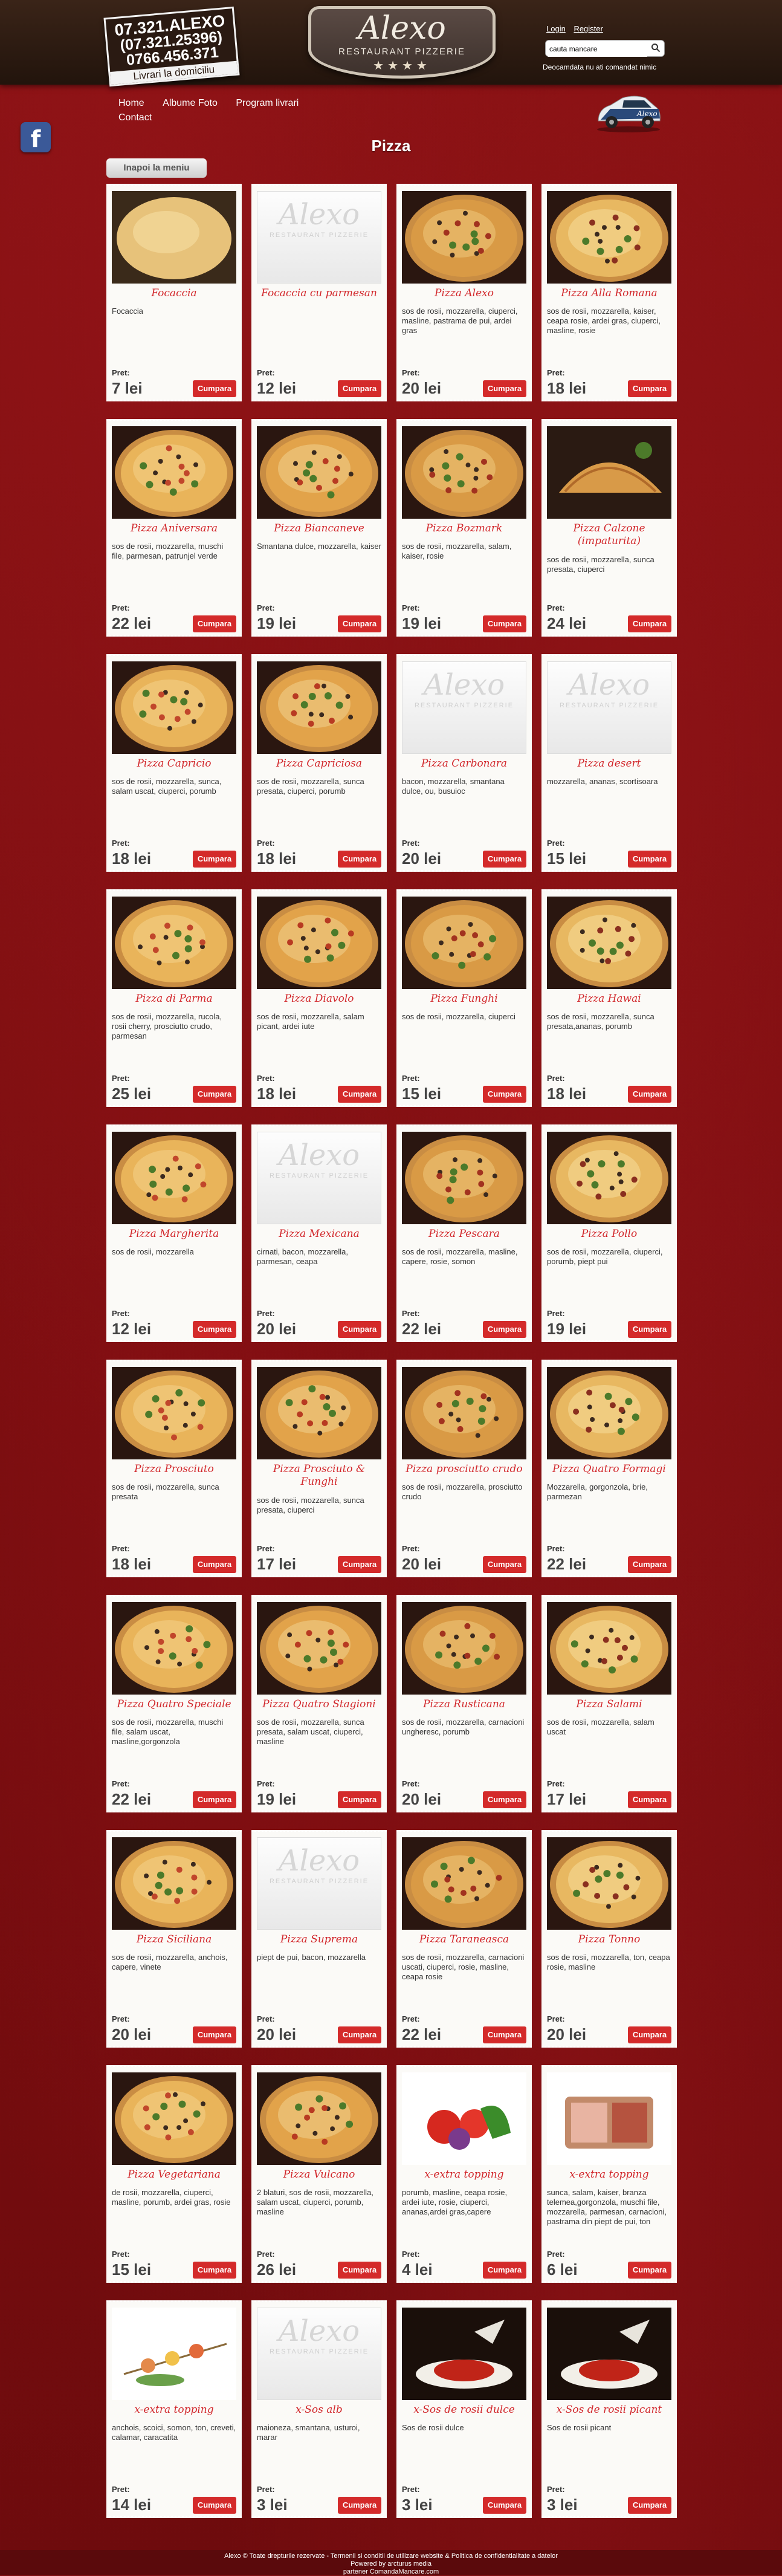  I want to click on product-name: Pizza Vegetariana, so click(174, 2175).